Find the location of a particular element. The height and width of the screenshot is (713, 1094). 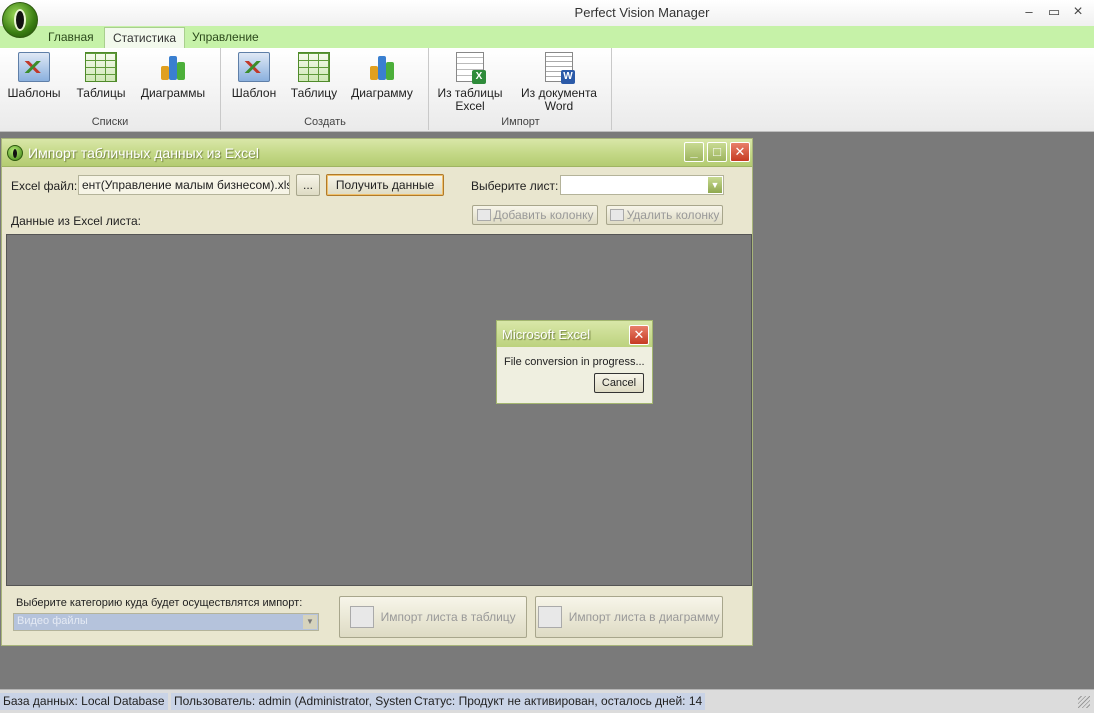

new-table-label: Таблицу is located at coordinates (314, 93).